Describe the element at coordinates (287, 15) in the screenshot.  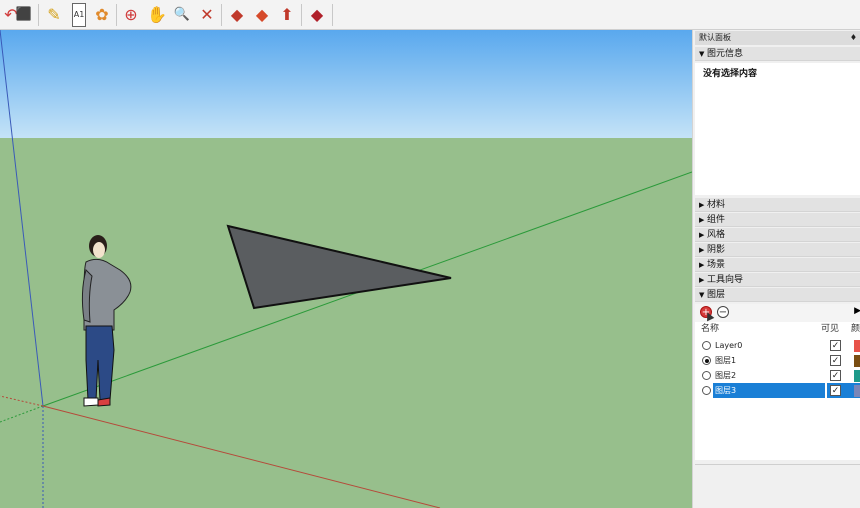
I see `share-icon: ⬆` at that location.